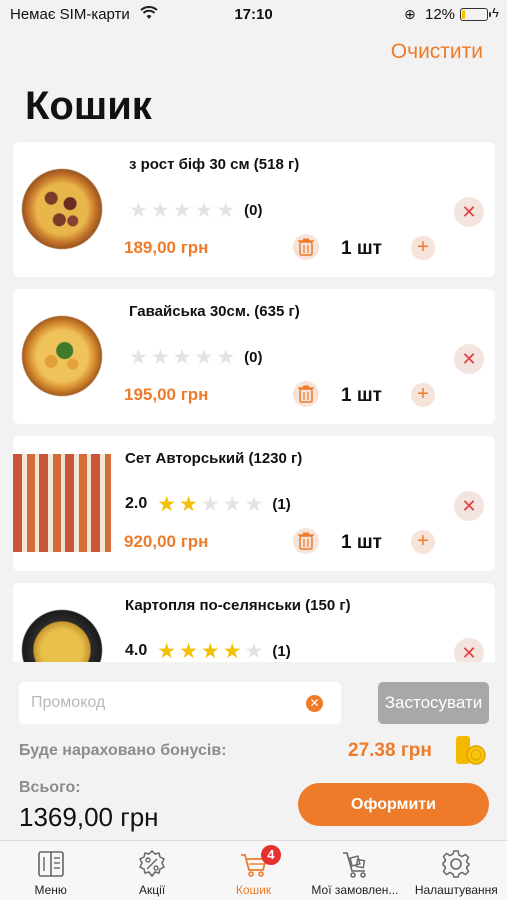 This screenshot has height=900, width=507. Describe the element at coordinates (50, 864) in the screenshot. I see `menu-book-icon` at that location.